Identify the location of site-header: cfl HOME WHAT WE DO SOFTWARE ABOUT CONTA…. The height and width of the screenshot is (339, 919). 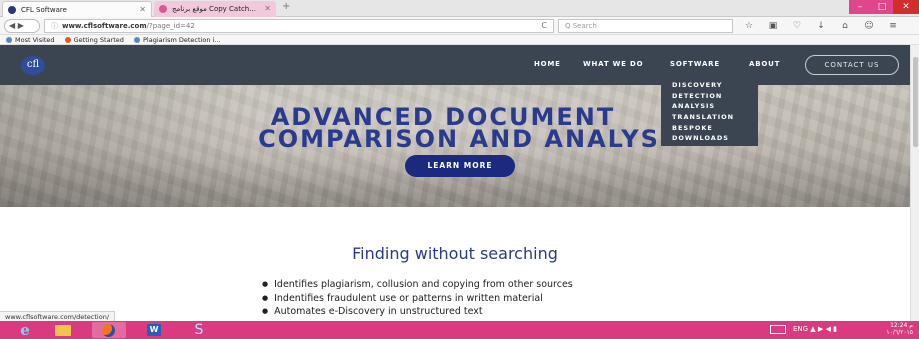
(455, 65).